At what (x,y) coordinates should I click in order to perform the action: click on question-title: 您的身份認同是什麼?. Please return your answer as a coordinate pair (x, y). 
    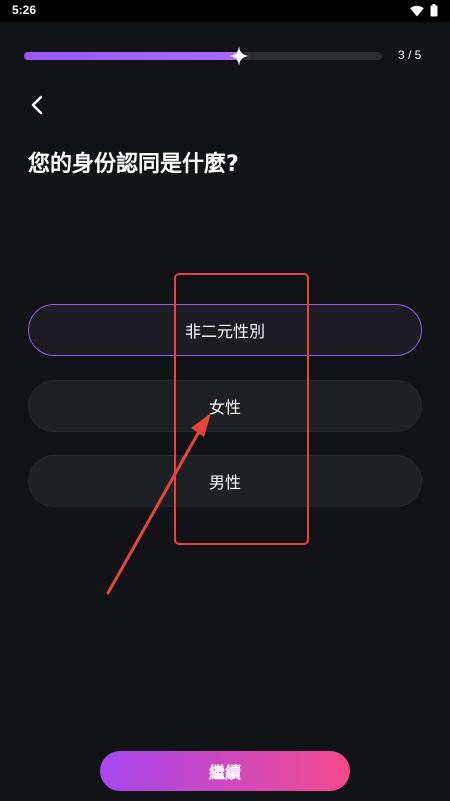
    Looking at the image, I should click on (133, 164).